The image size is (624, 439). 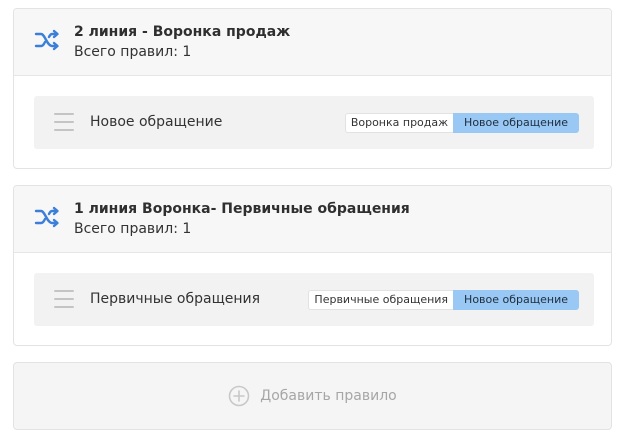 What do you see at coordinates (156, 122) in the screenshot?
I see `rule-name: Новое обращение` at bounding box center [156, 122].